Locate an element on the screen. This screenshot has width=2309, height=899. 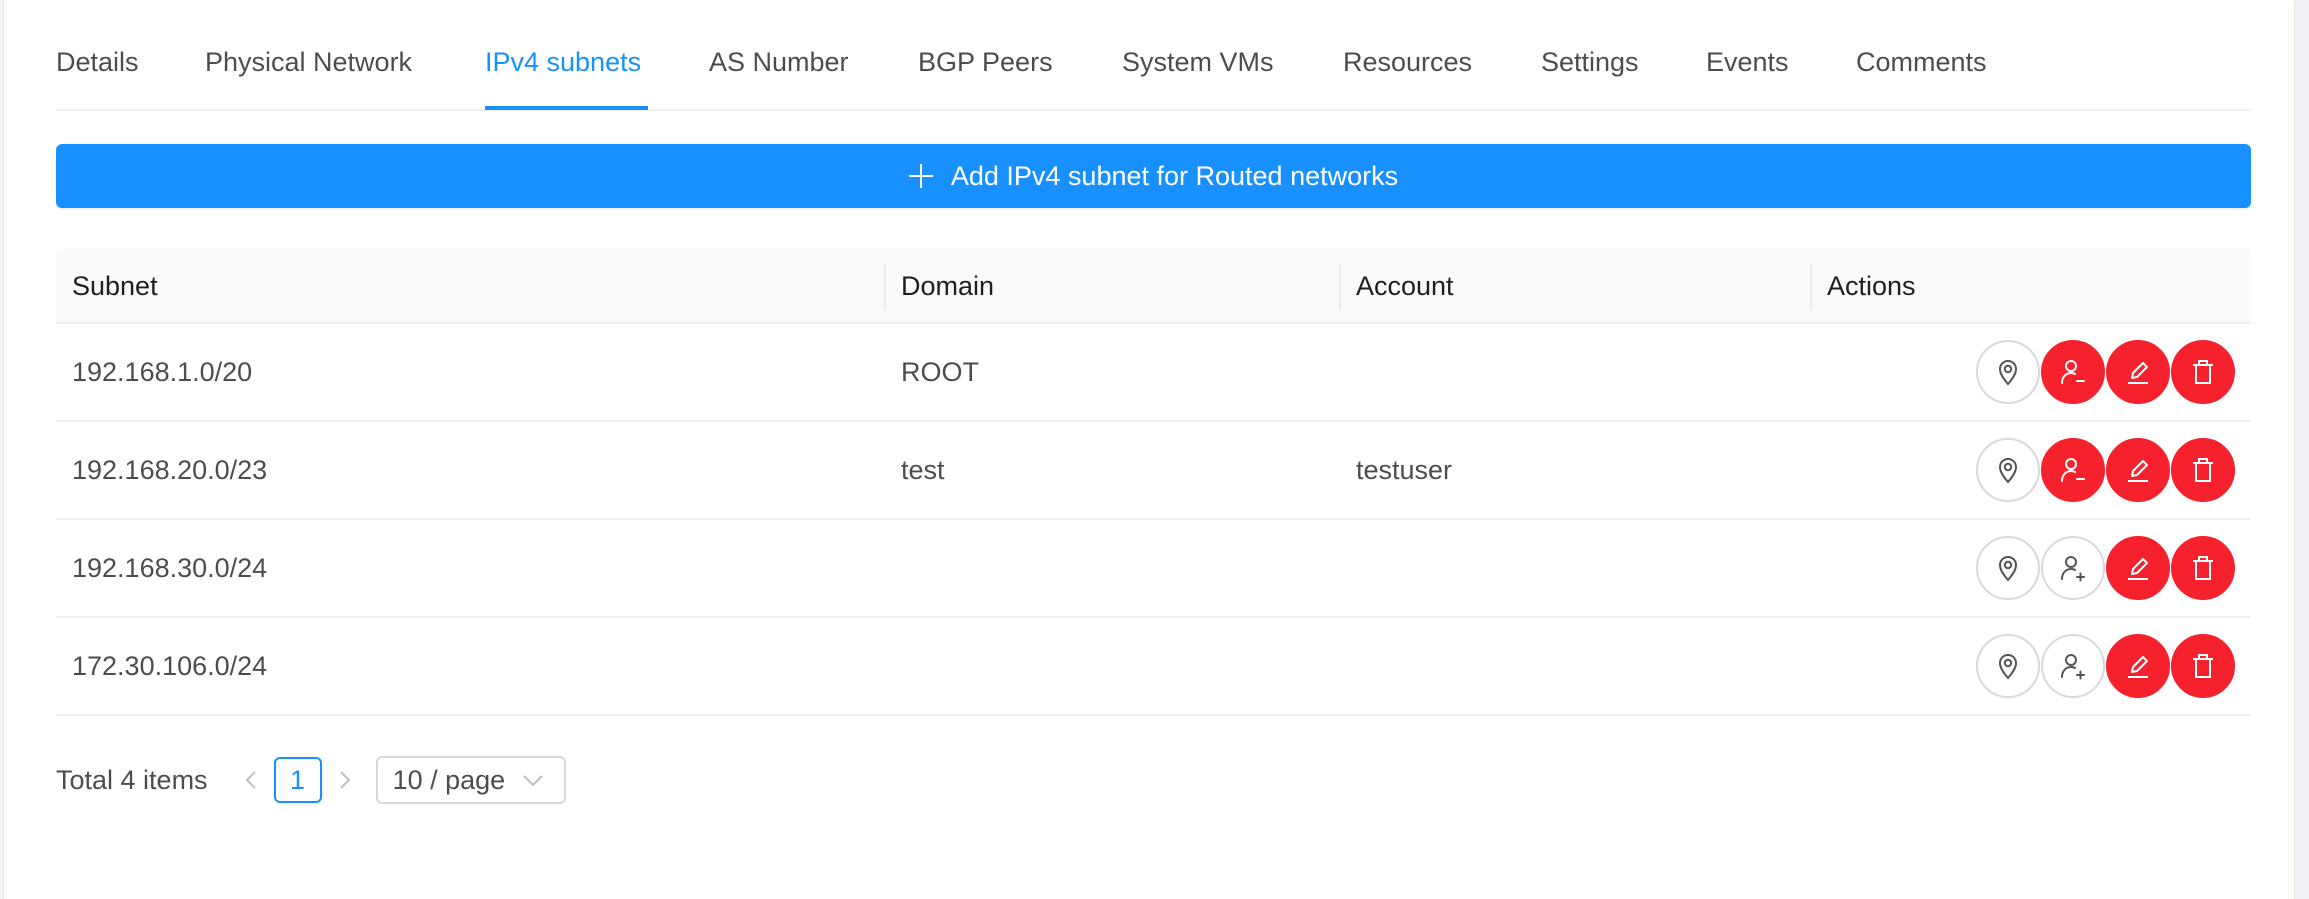
tab-as-number: AS Number is located at coordinates (779, 62).